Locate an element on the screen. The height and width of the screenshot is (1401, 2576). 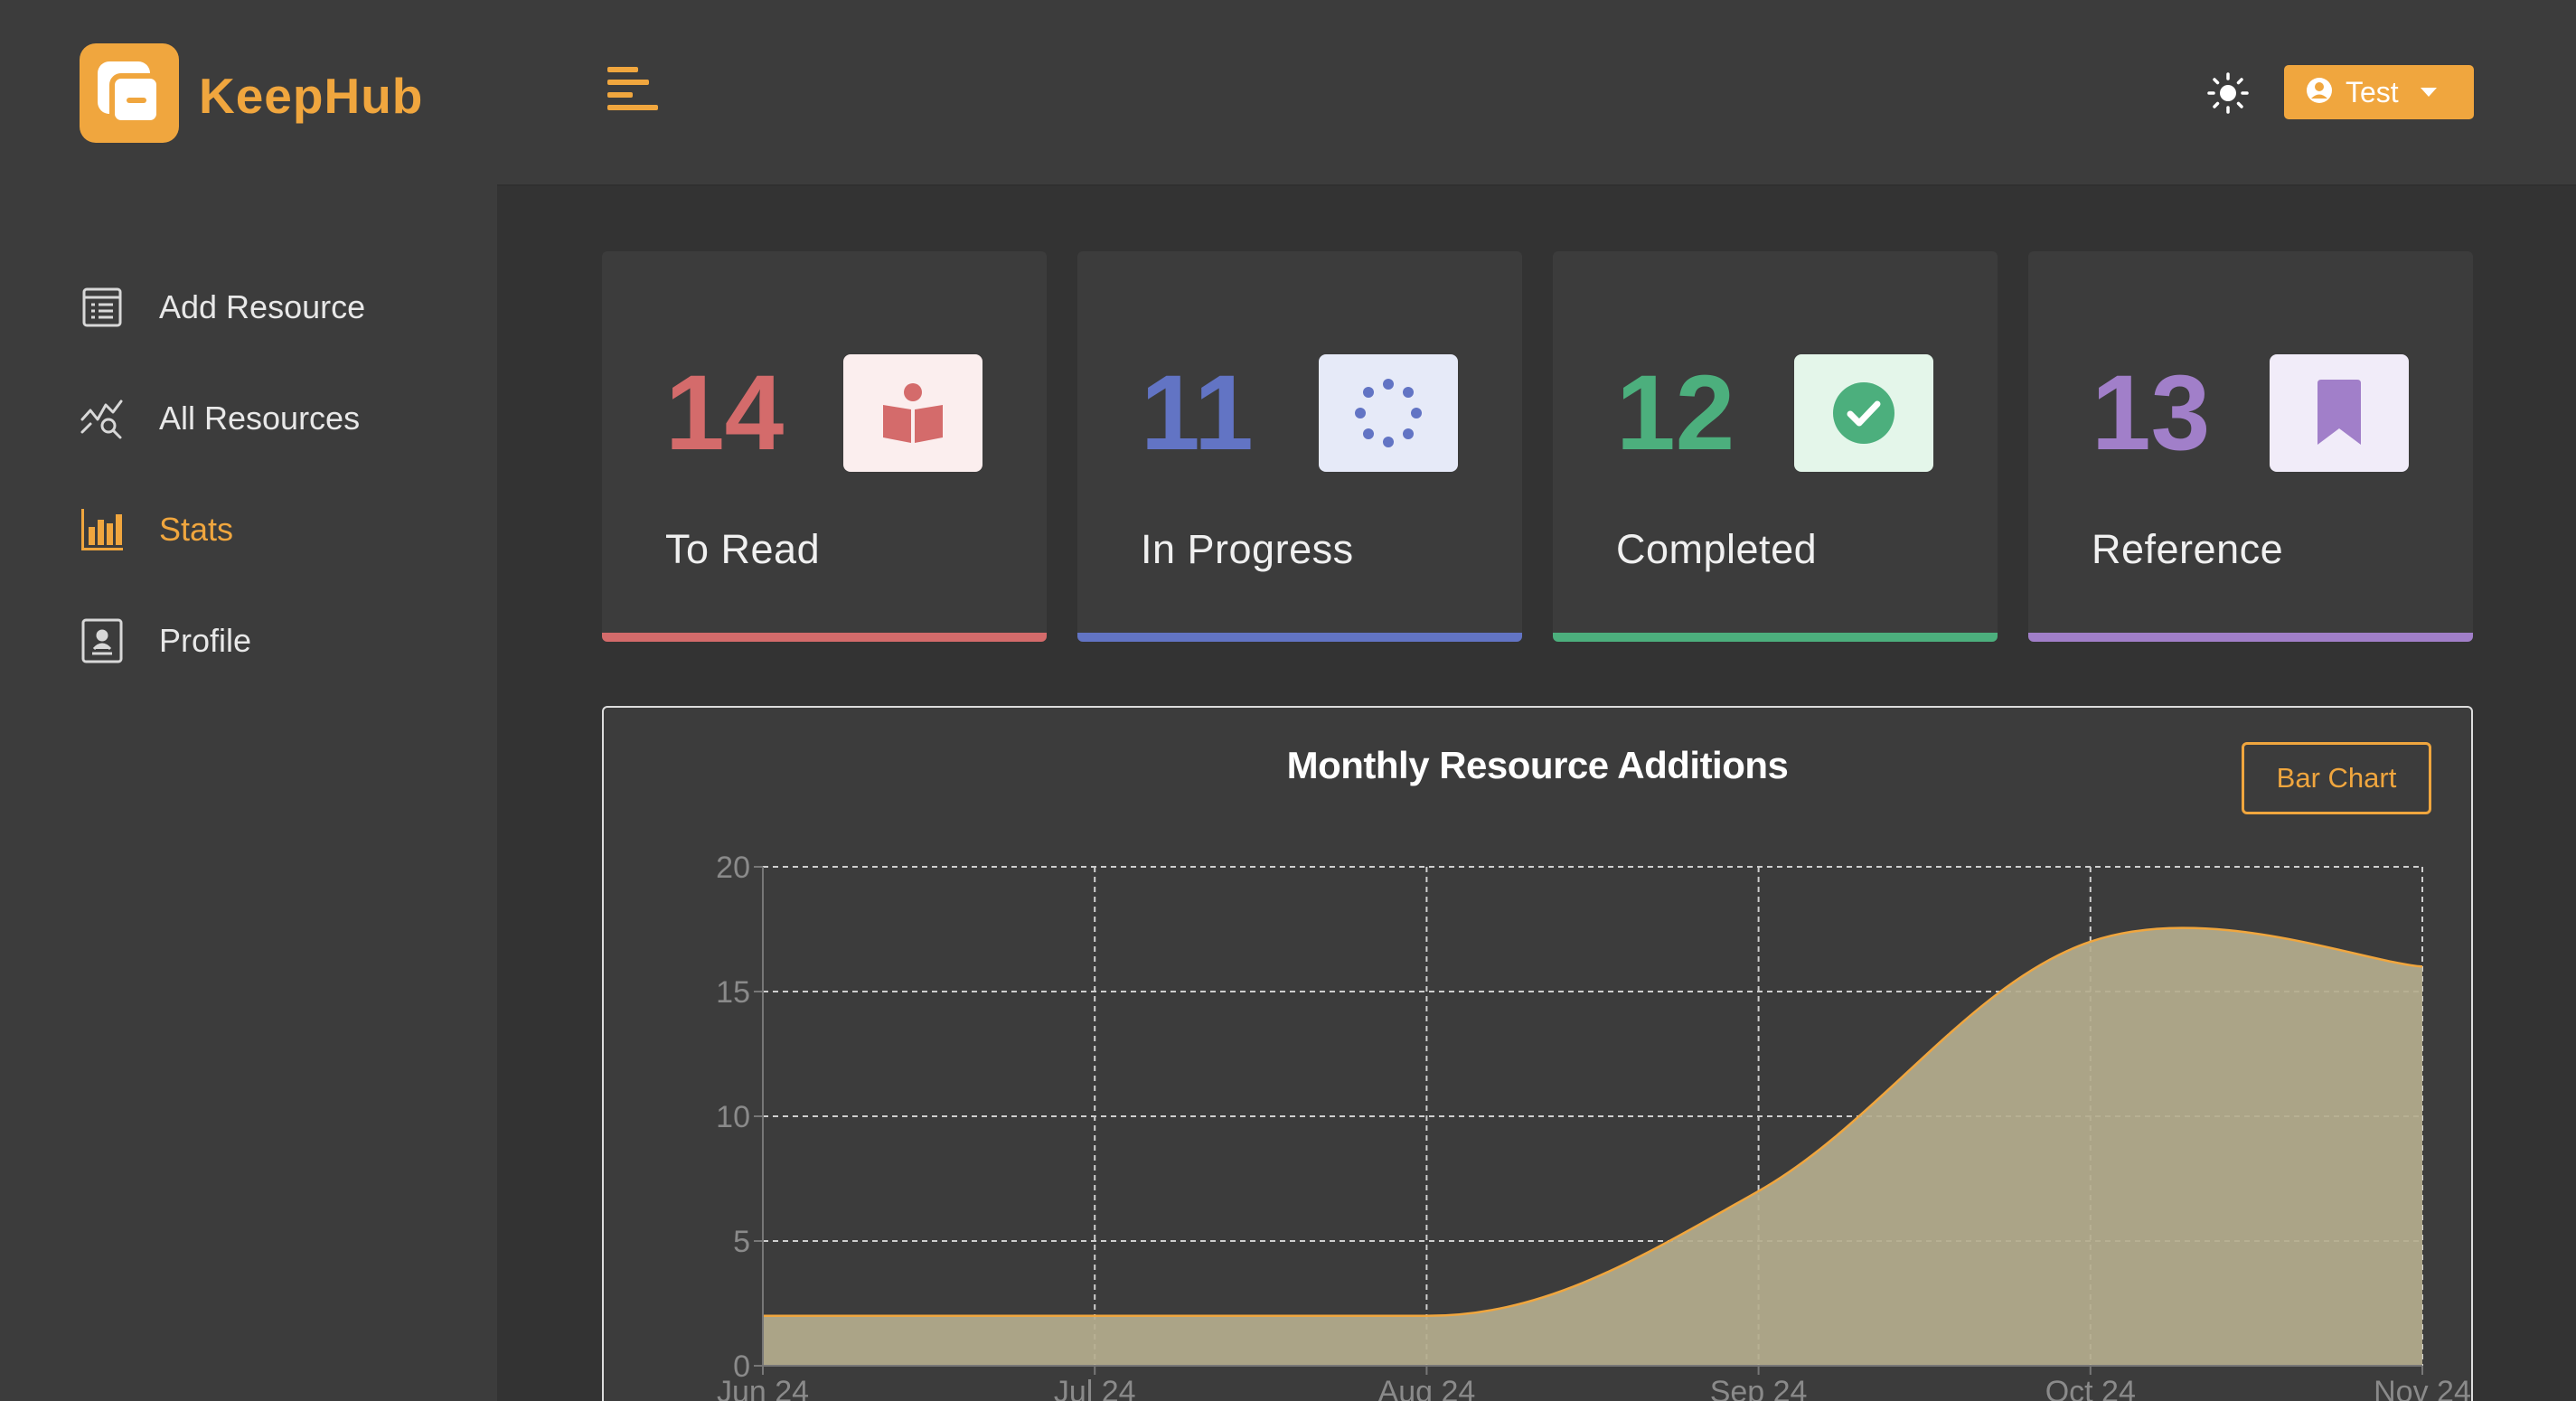
user-name: Test is located at coordinates (2372, 91).